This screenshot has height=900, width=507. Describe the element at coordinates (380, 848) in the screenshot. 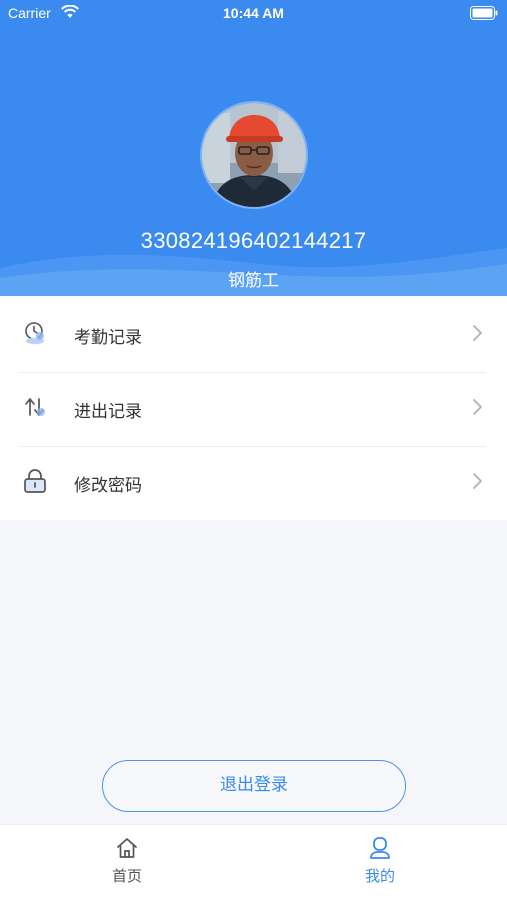

I see `person-icon` at that location.